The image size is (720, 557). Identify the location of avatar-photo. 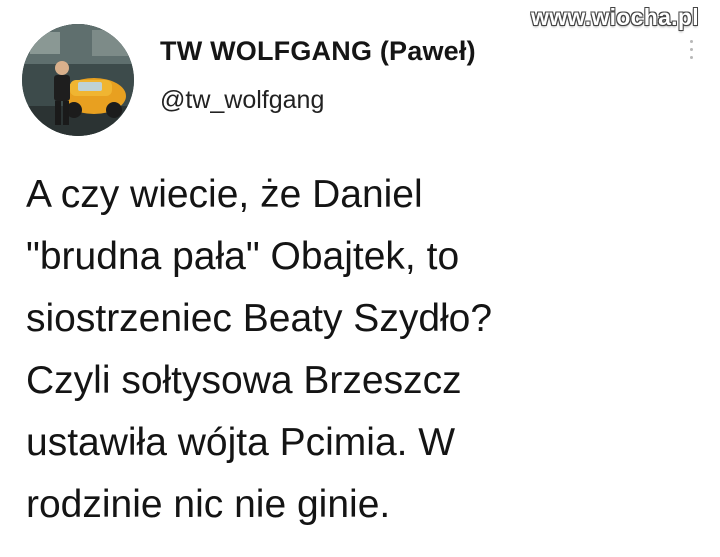
(78, 80).